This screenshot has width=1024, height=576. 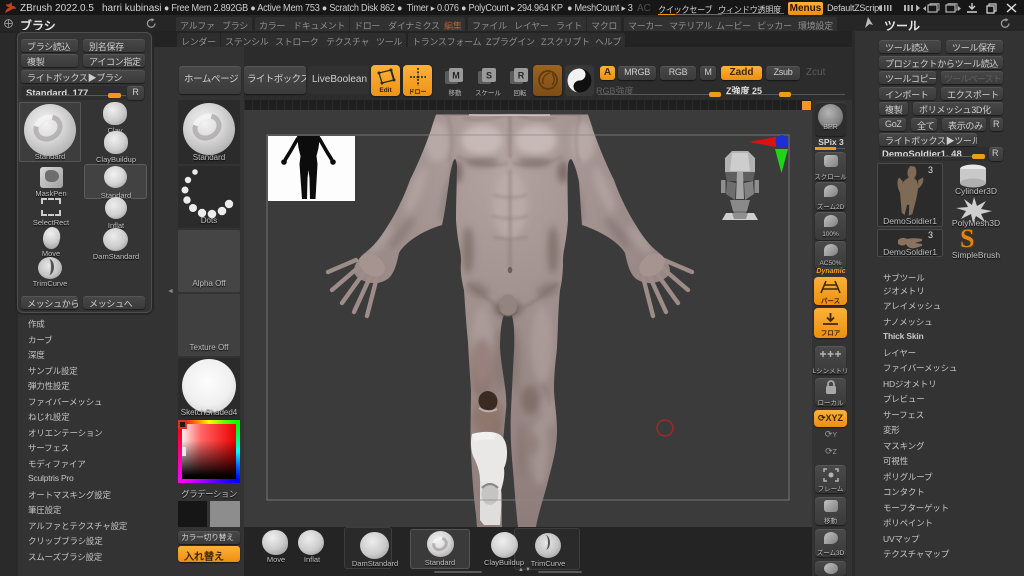 I want to click on svg-text: R, so click(x=521, y=76).